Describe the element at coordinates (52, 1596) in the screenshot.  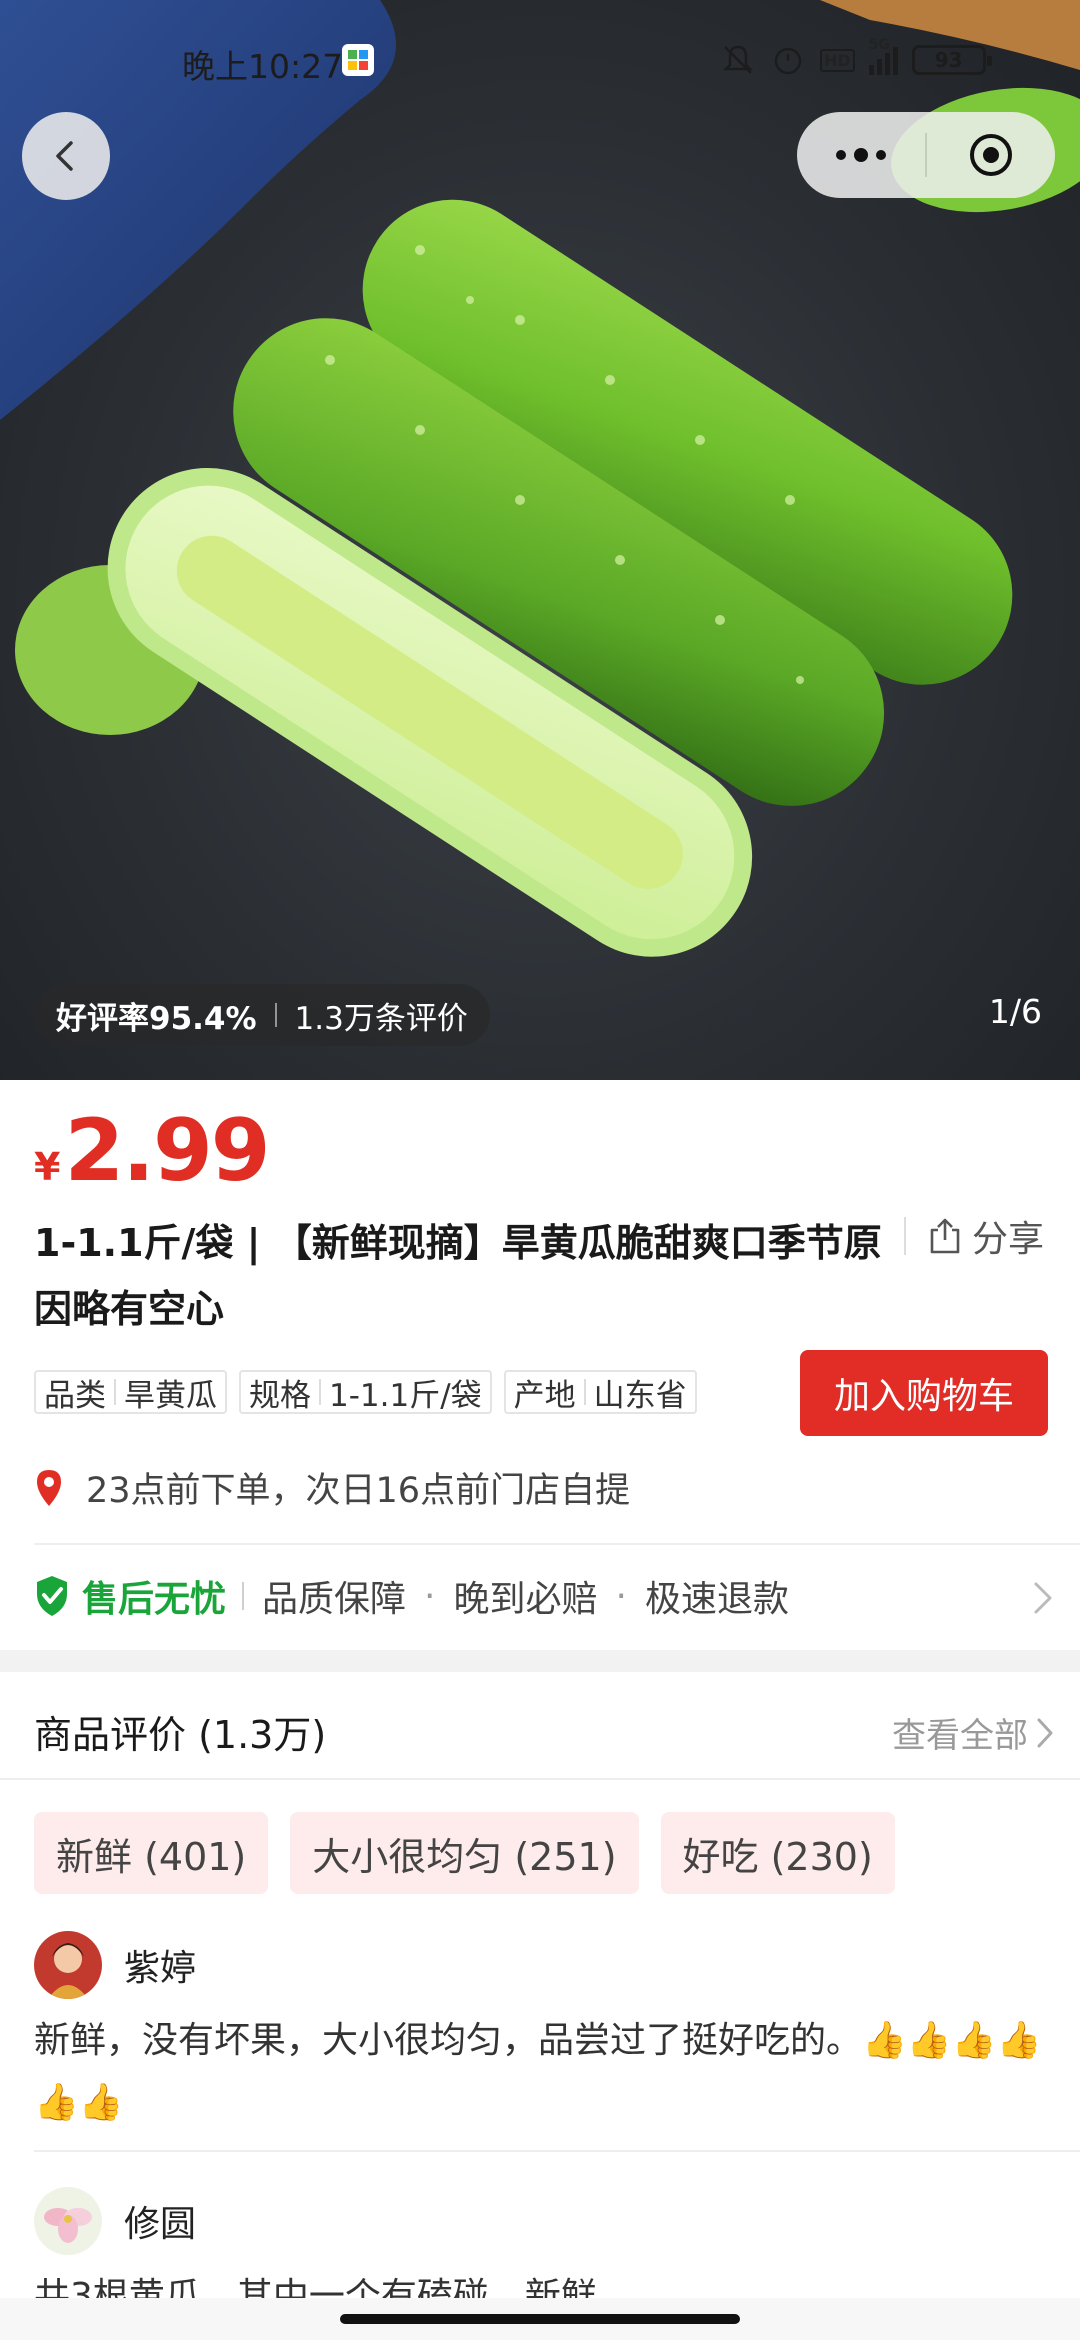
I see `shield-check-icon` at that location.